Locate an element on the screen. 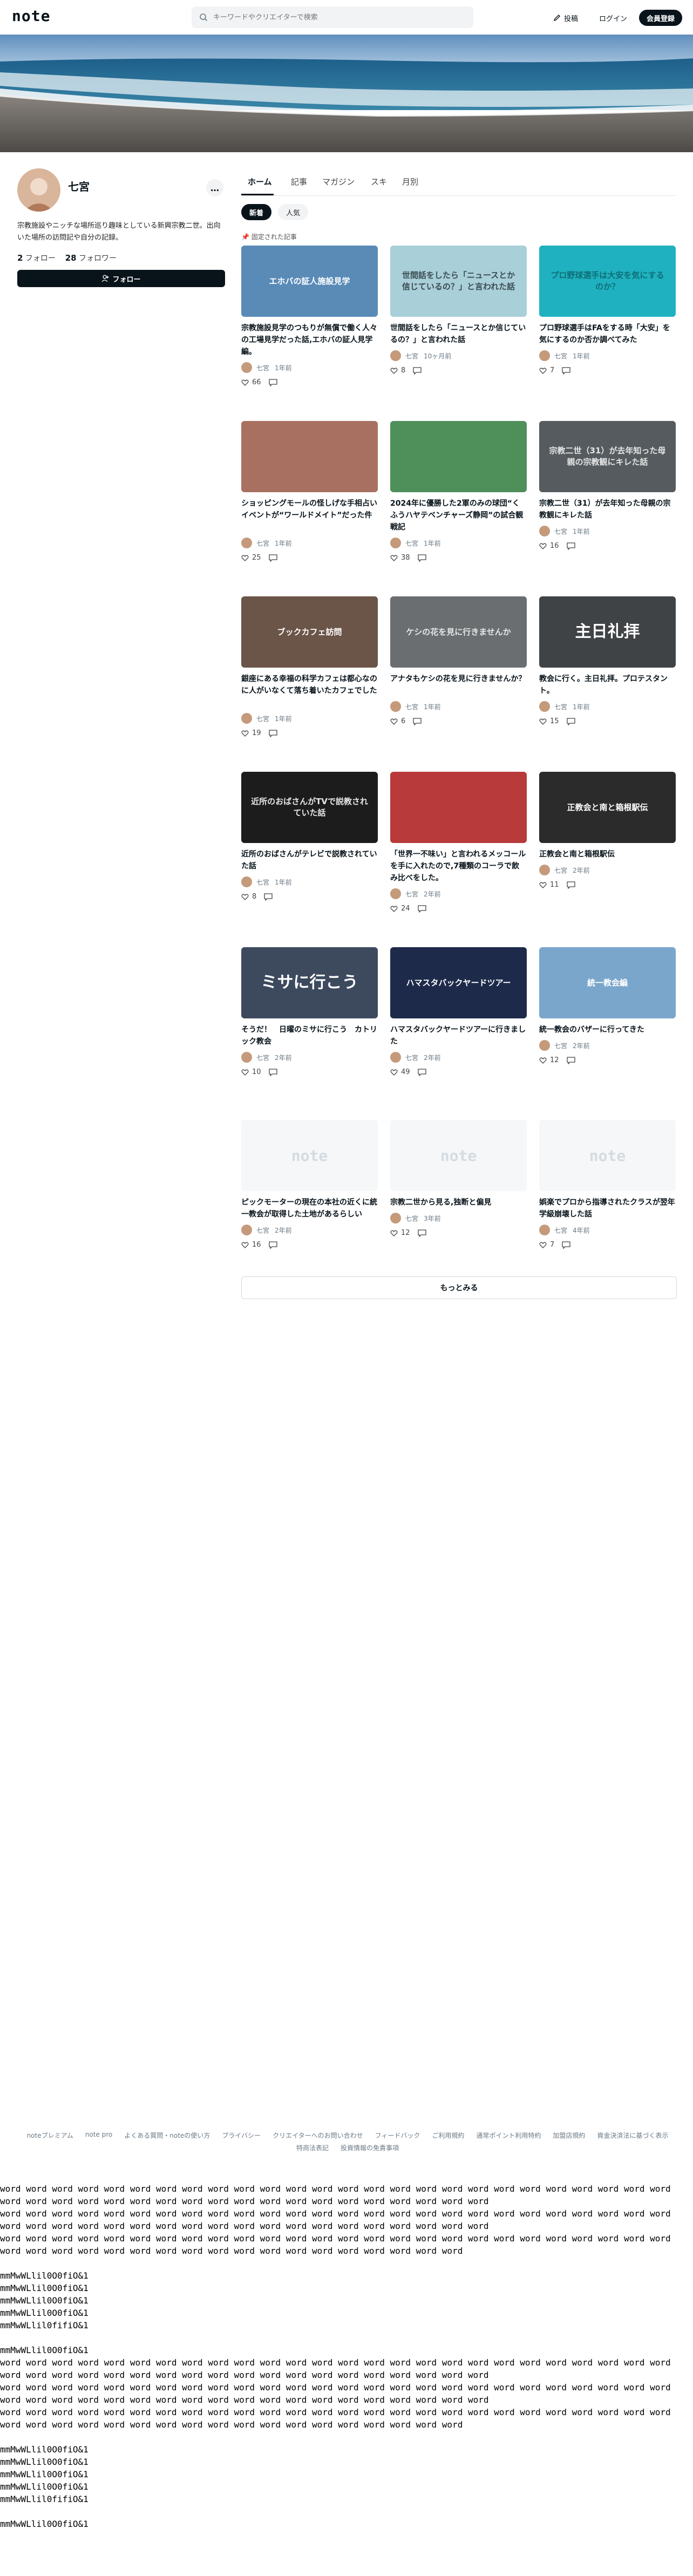 Image resolution: width=693 pixels, height=2576 pixels. footer-link: プライバシー is located at coordinates (242, 2135).